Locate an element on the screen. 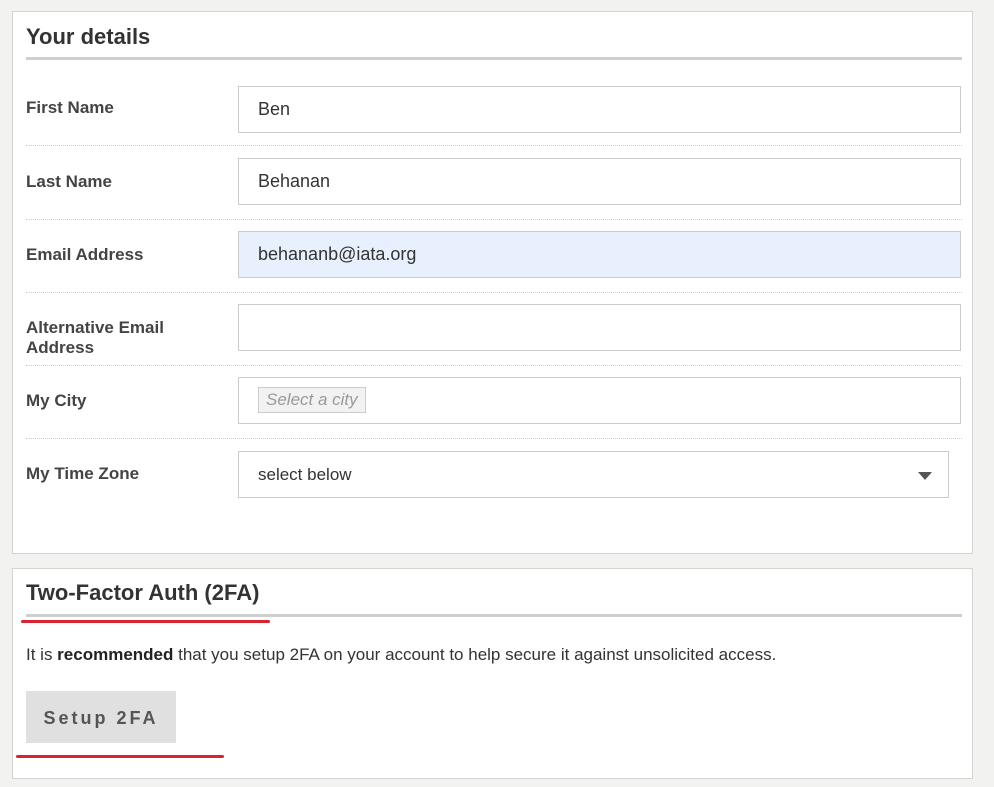 This screenshot has height=787, width=994. first-name-label: First Name is located at coordinates (70, 107).